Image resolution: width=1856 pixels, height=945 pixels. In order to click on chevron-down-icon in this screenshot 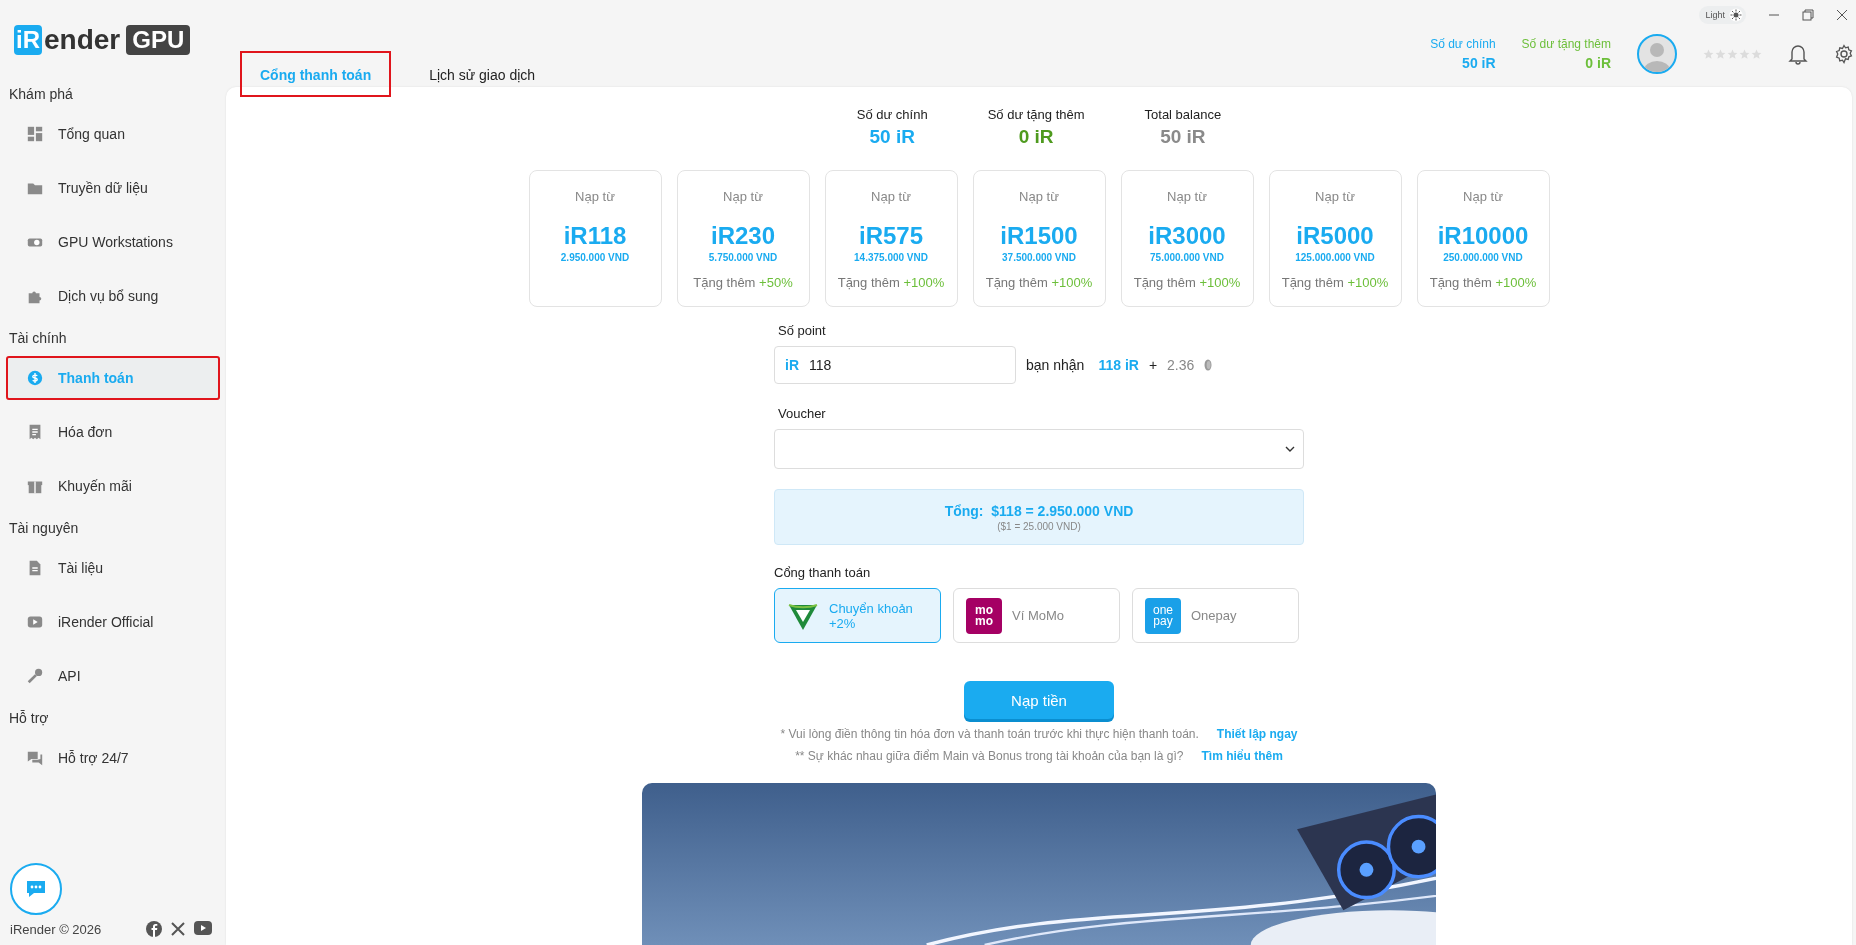, I will do `click(1290, 449)`.